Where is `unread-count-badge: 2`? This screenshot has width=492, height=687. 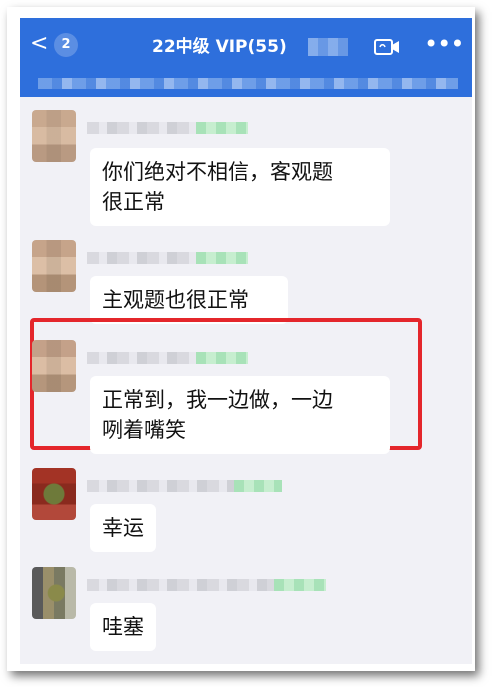
unread-count-badge: 2 is located at coordinates (66, 45).